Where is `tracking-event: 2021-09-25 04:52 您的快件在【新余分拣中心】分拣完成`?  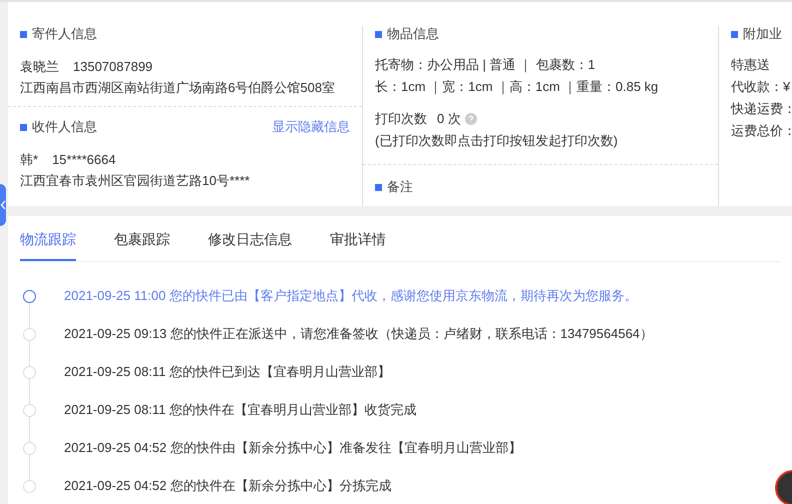
tracking-event: 2021-09-25 04:52 您的快件在【新余分拣中心】分拣完成 is located at coordinates (228, 486).